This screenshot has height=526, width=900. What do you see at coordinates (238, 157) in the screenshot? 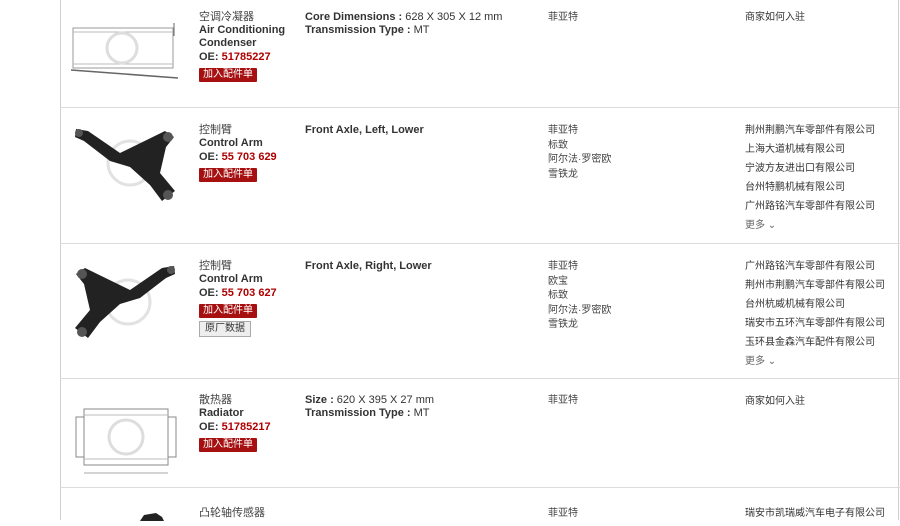
I see `oe-number: OE: 55 703 629` at bounding box center [238, 157].